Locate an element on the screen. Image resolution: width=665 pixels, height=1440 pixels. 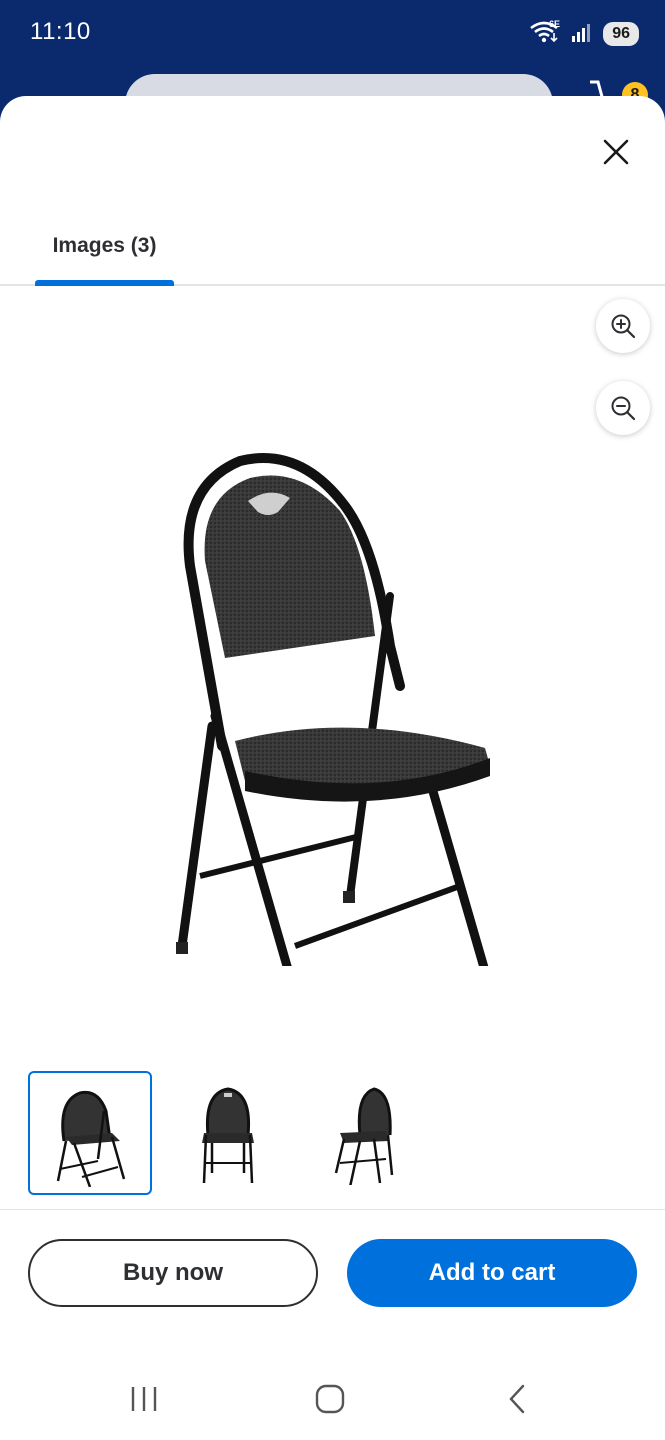
back-button is located at coordinates (517, 1399).